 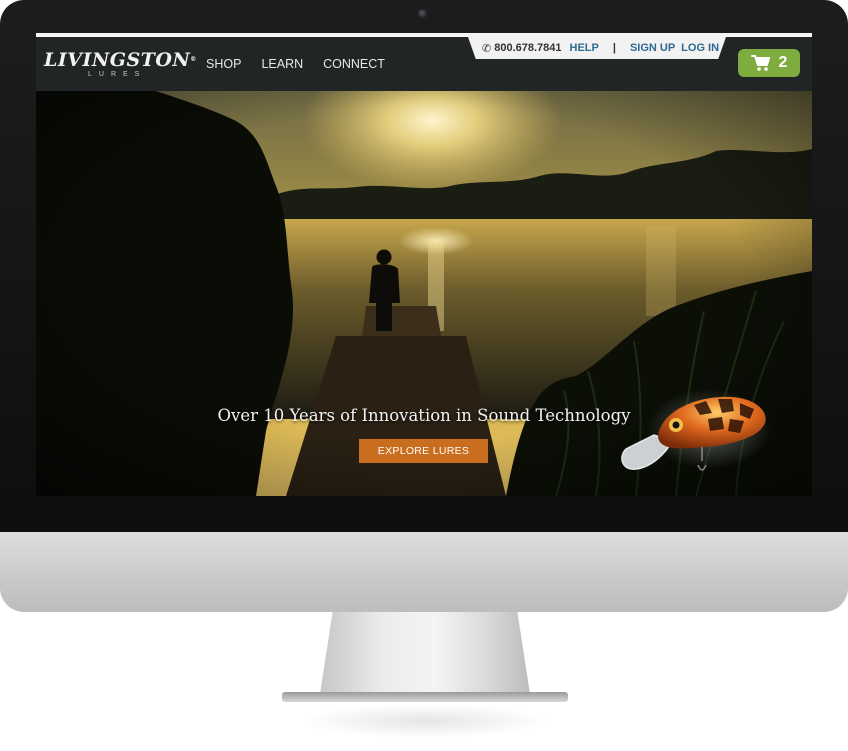 I want to click on help-link: HELP, so click(x=584, y=48).